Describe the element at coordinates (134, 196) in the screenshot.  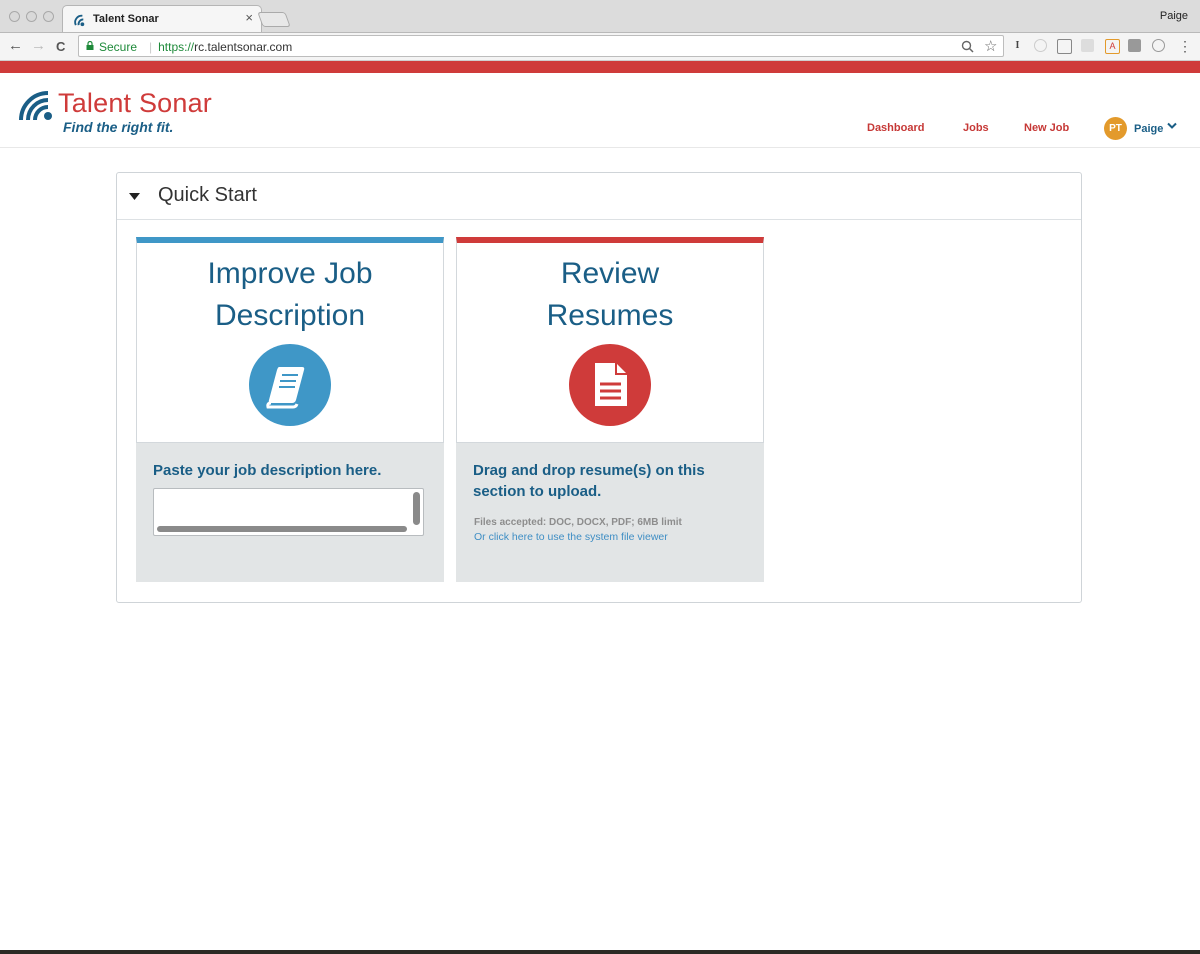
I see `collapse-caret-icon` at that location.